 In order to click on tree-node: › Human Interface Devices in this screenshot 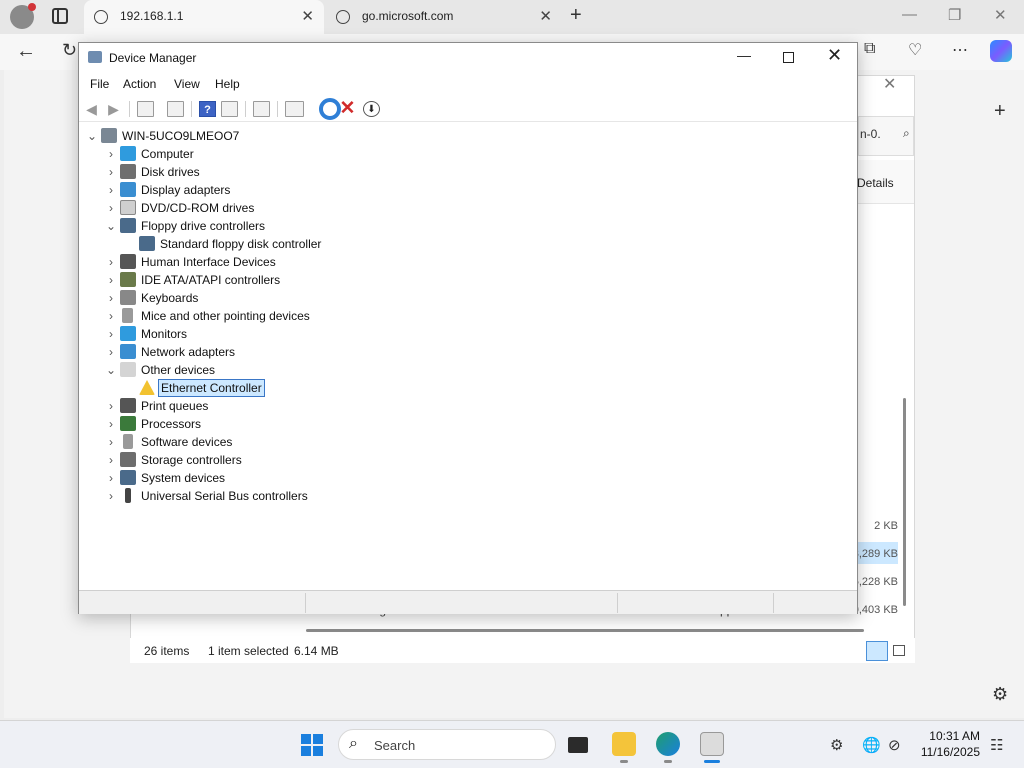, I will do `click(305, 262)`.